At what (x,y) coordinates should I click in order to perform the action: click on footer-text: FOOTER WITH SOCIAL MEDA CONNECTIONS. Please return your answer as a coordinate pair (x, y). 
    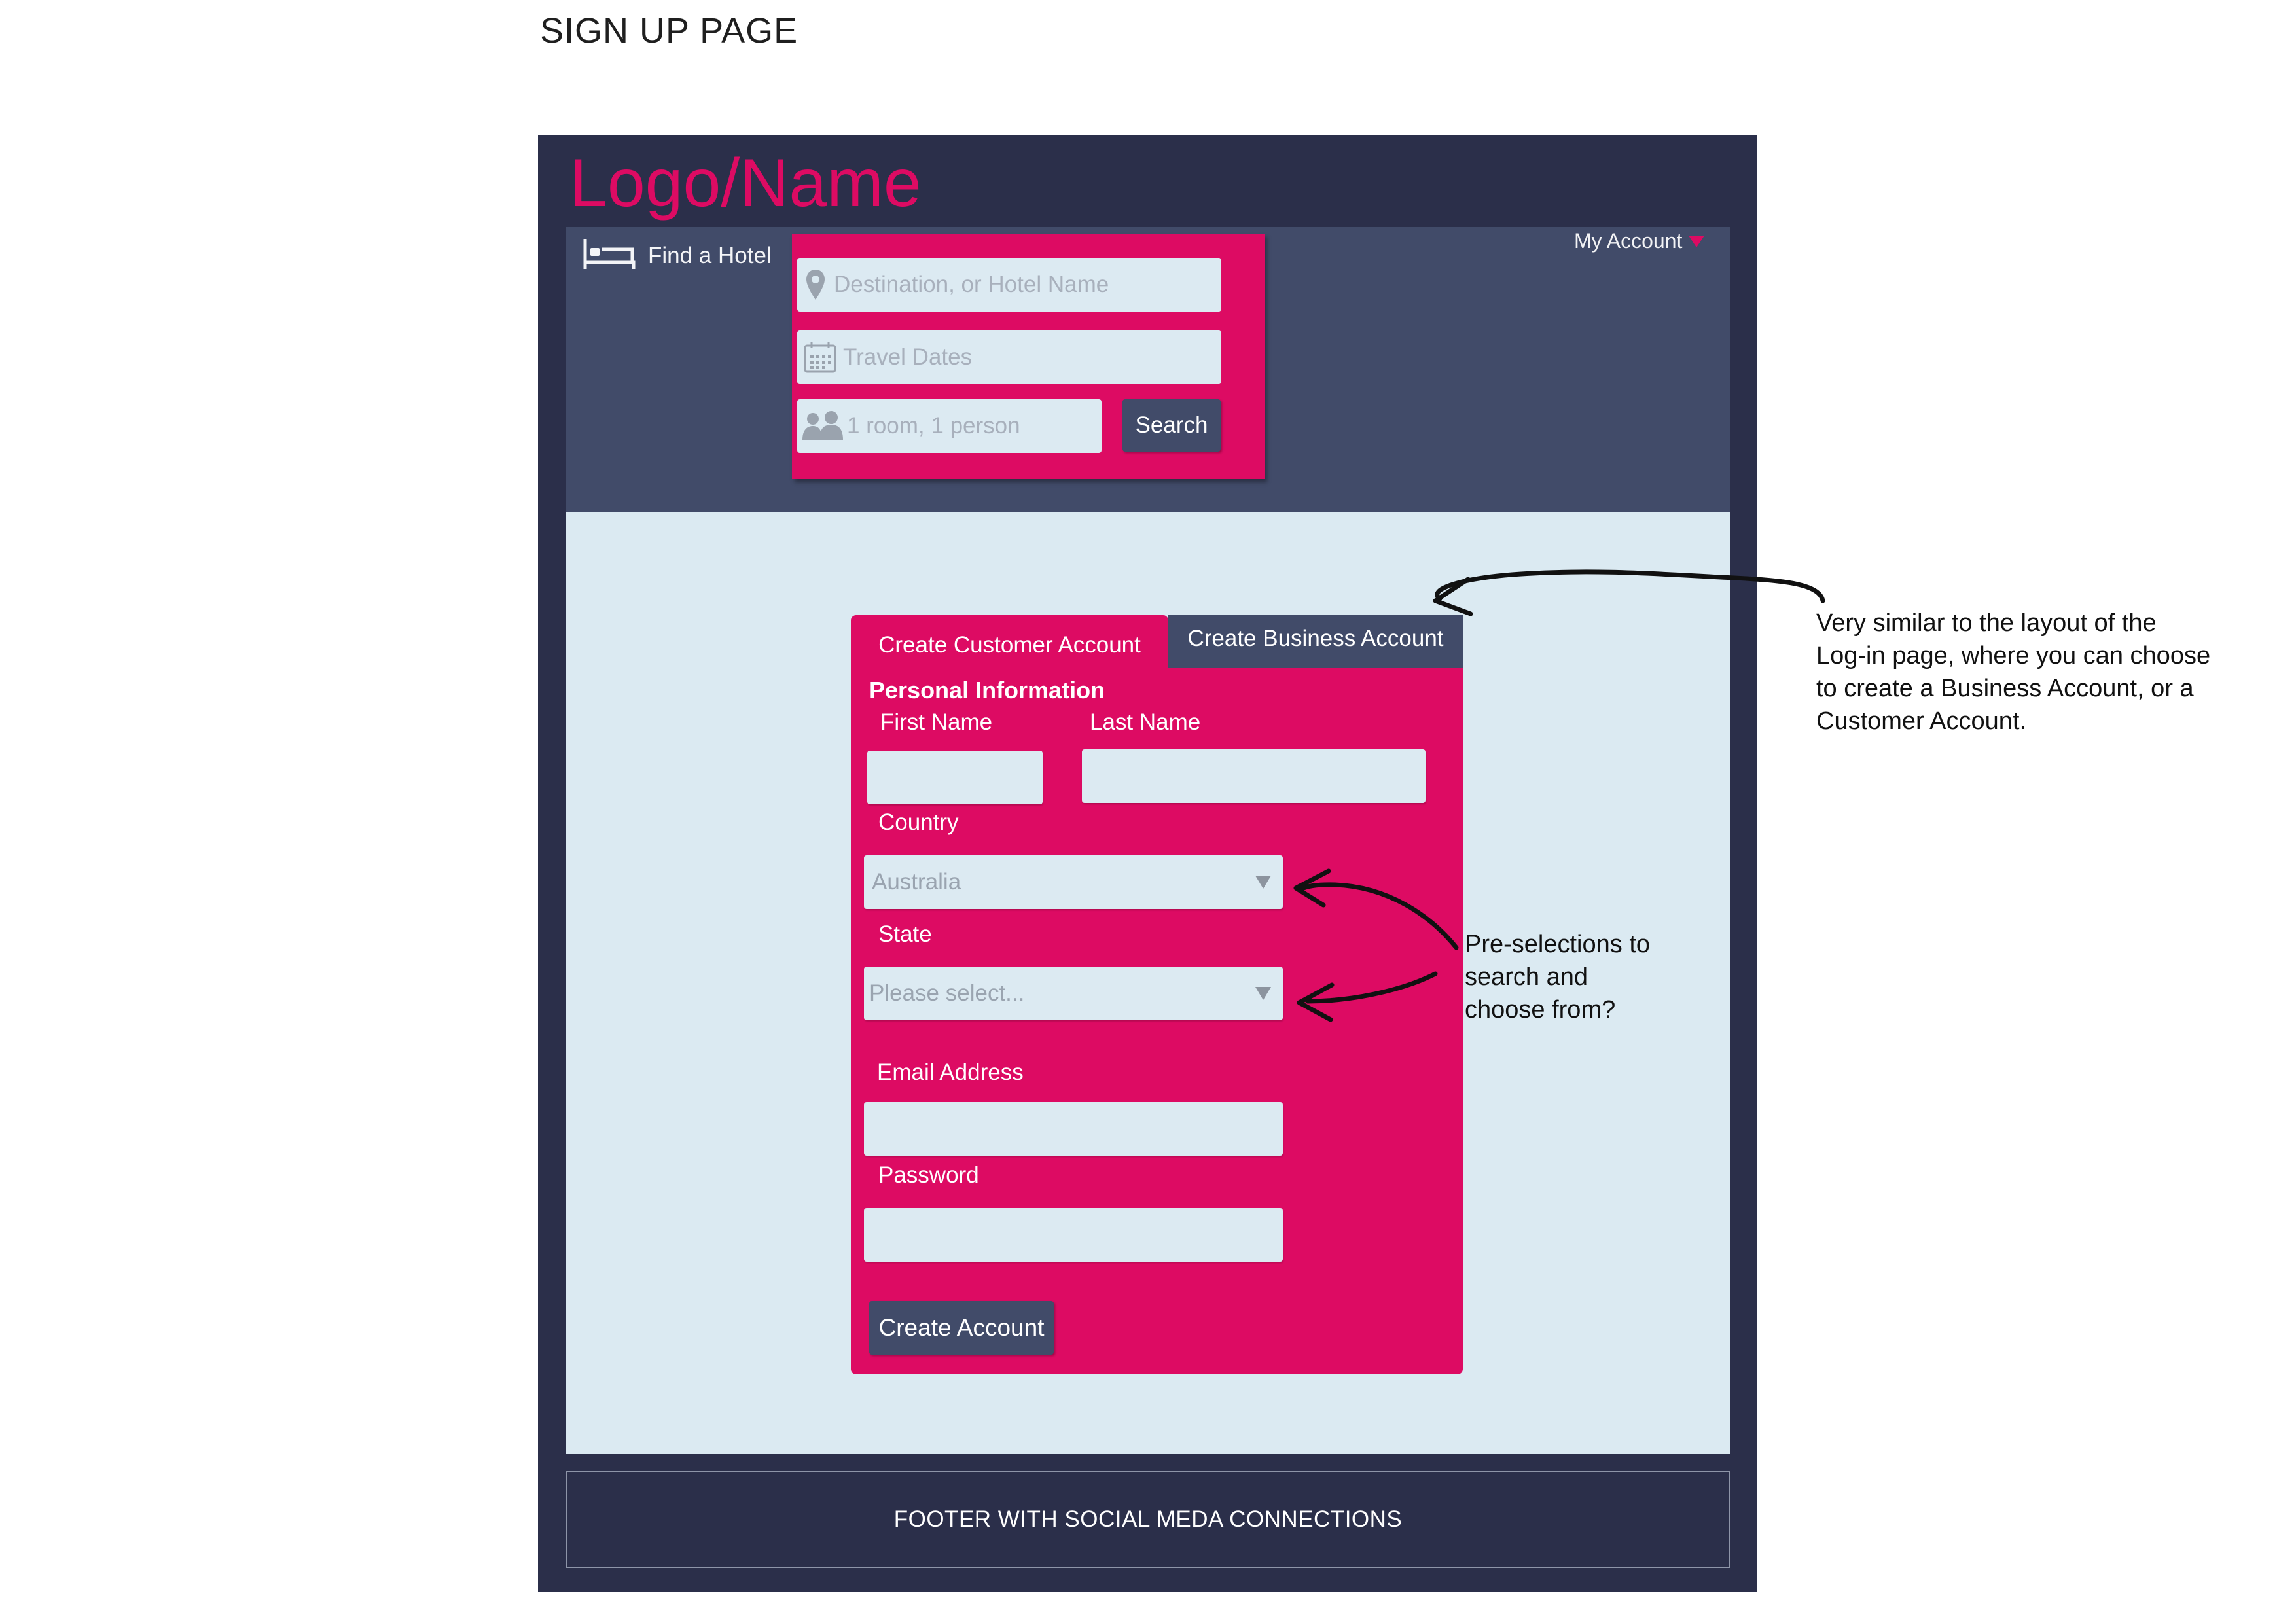
    Looking at the image, I should click on (1148, 1519).